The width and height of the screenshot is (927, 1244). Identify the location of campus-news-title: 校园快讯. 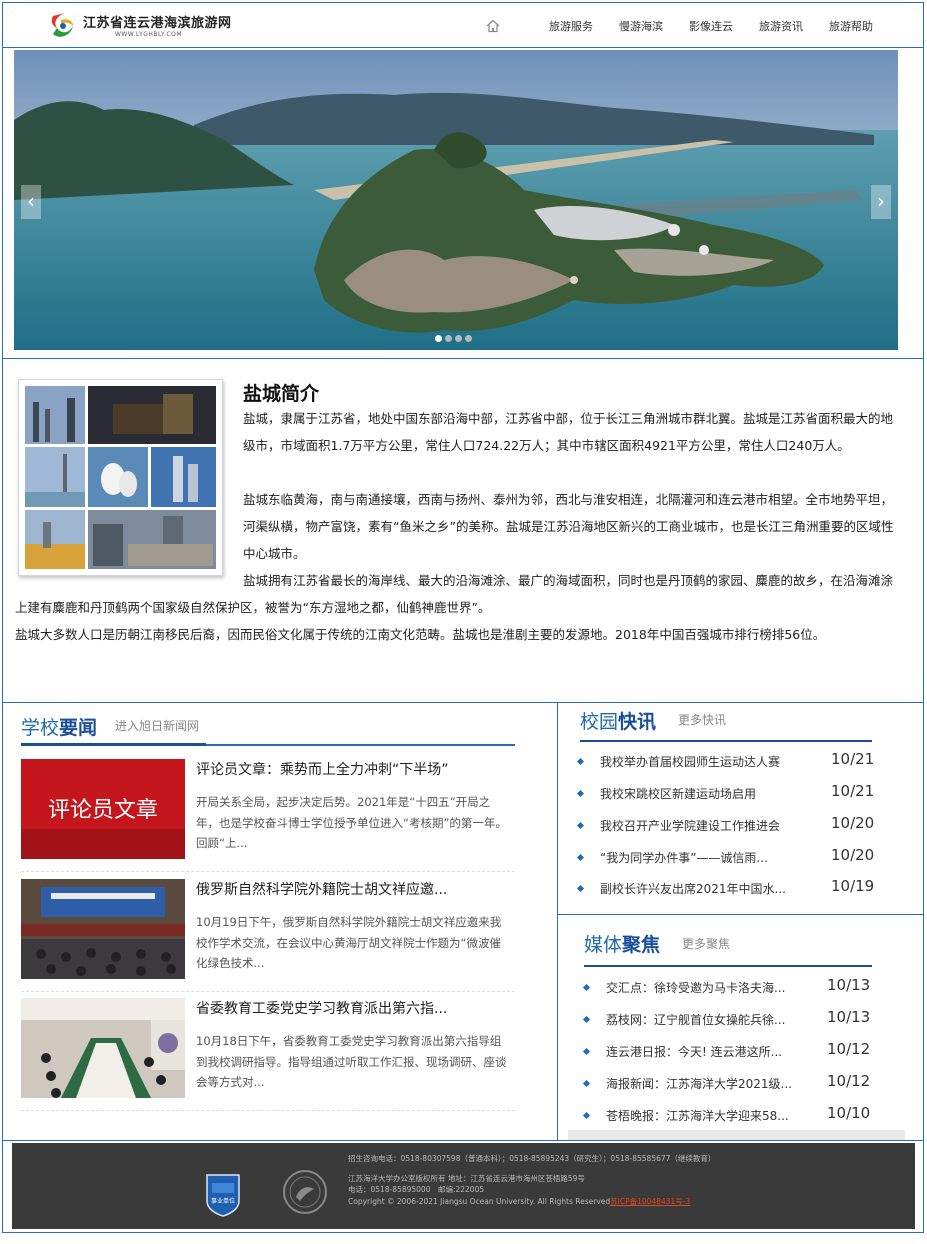
(618, 720).